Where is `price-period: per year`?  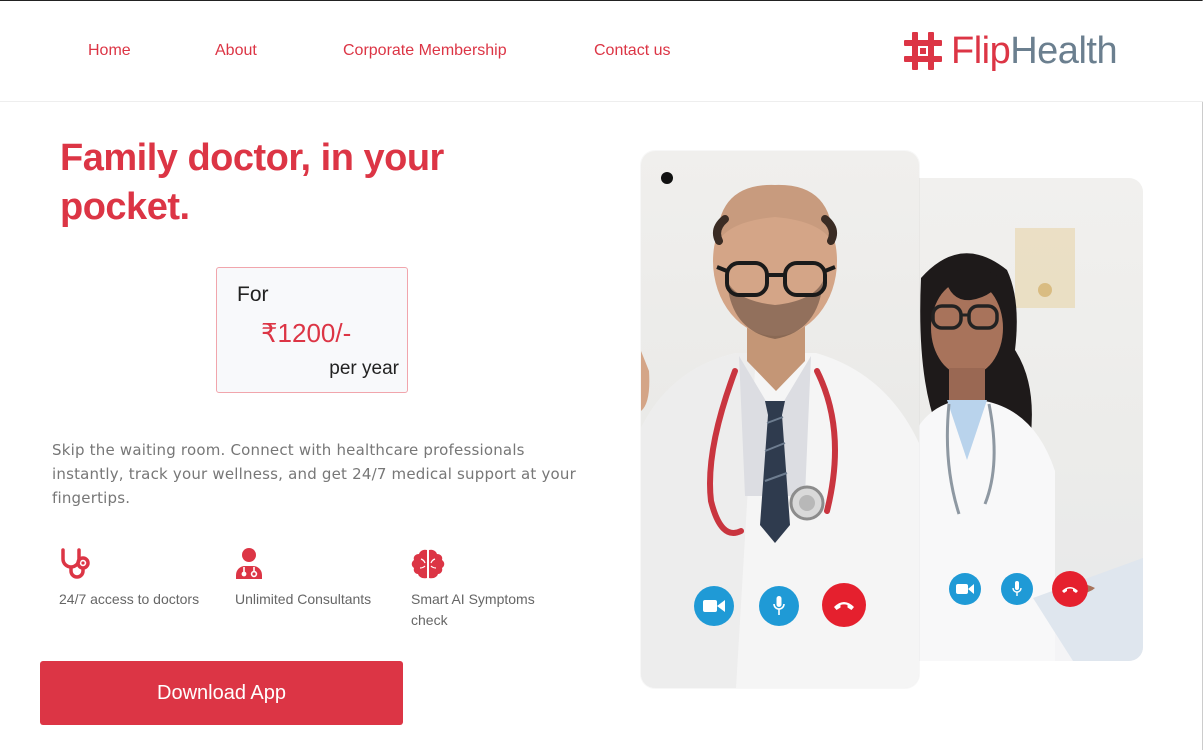
price-period: per year is located at coordinates (364, 368).